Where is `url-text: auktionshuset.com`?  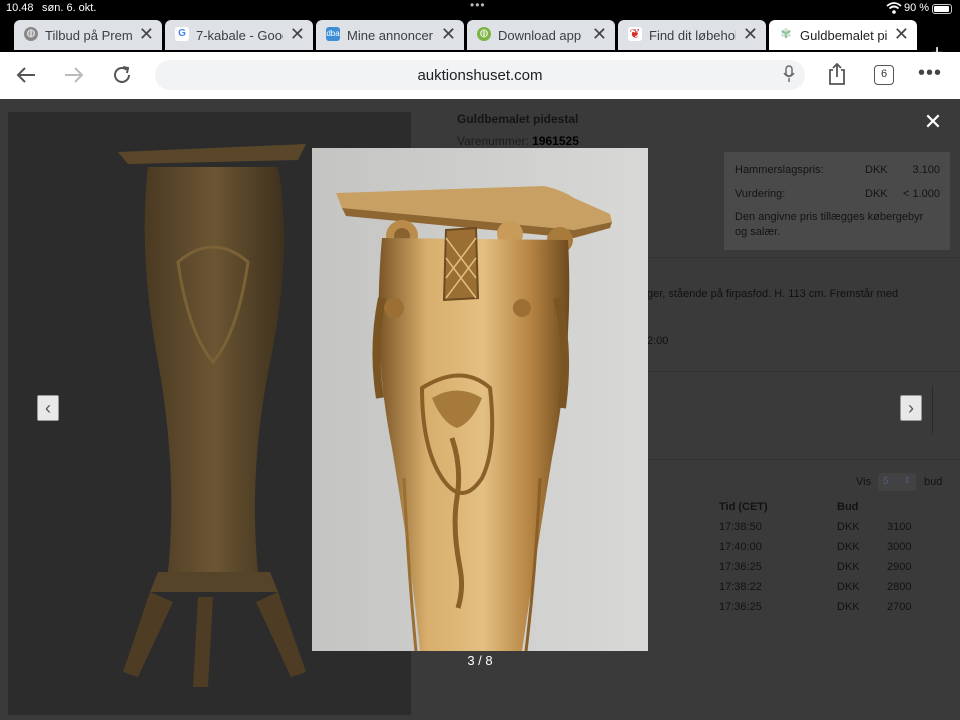 url-text: auktionshuset.com is located at coordinates (480, 75).